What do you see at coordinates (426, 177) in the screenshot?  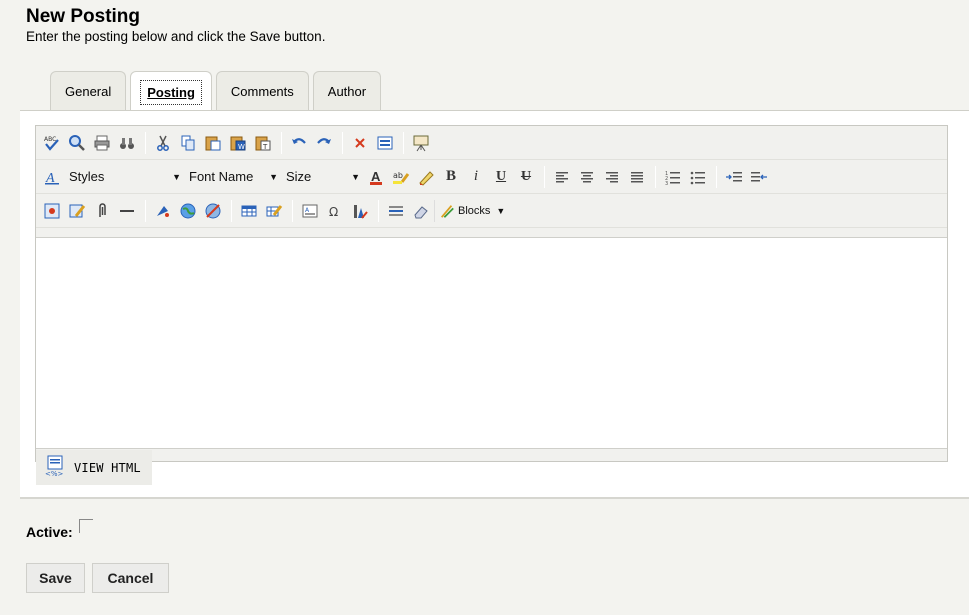 I see `remove-format-icon` at bounding box center [426, 177].